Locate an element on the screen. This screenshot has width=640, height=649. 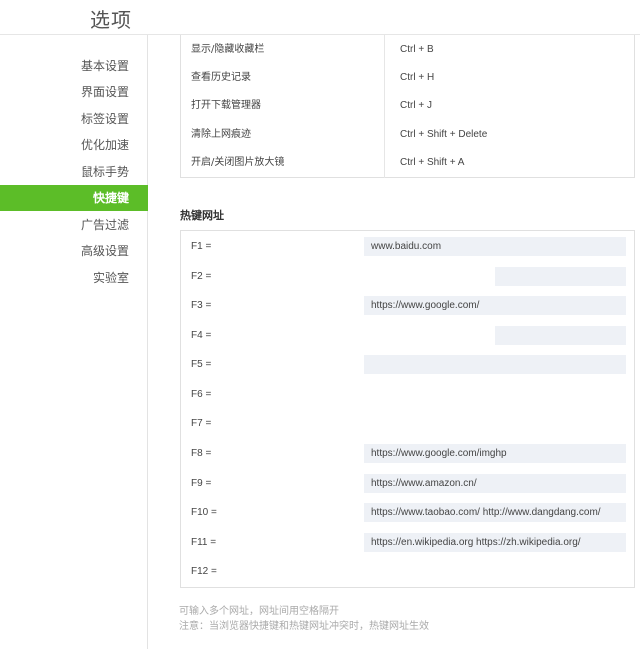
hotkey-url-input-f11 is located at coordinates (495, 542).